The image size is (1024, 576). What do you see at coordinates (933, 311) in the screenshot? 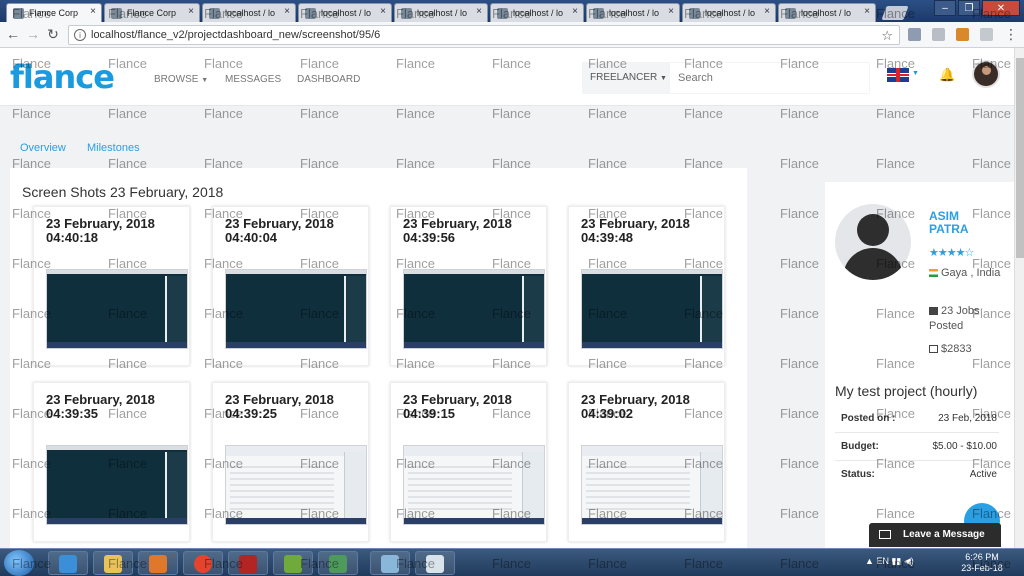
I see `briefcase-icon` at bounding box center [933, 311].